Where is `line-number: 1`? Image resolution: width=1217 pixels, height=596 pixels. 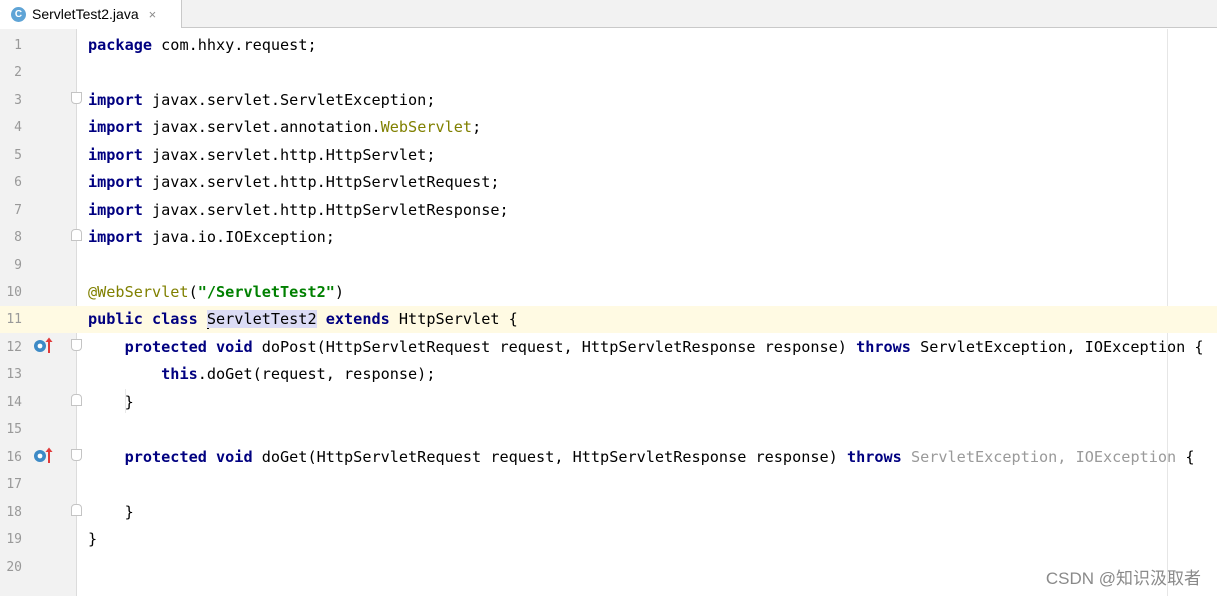
line-number: 1 is located at coordinates (18, 45).